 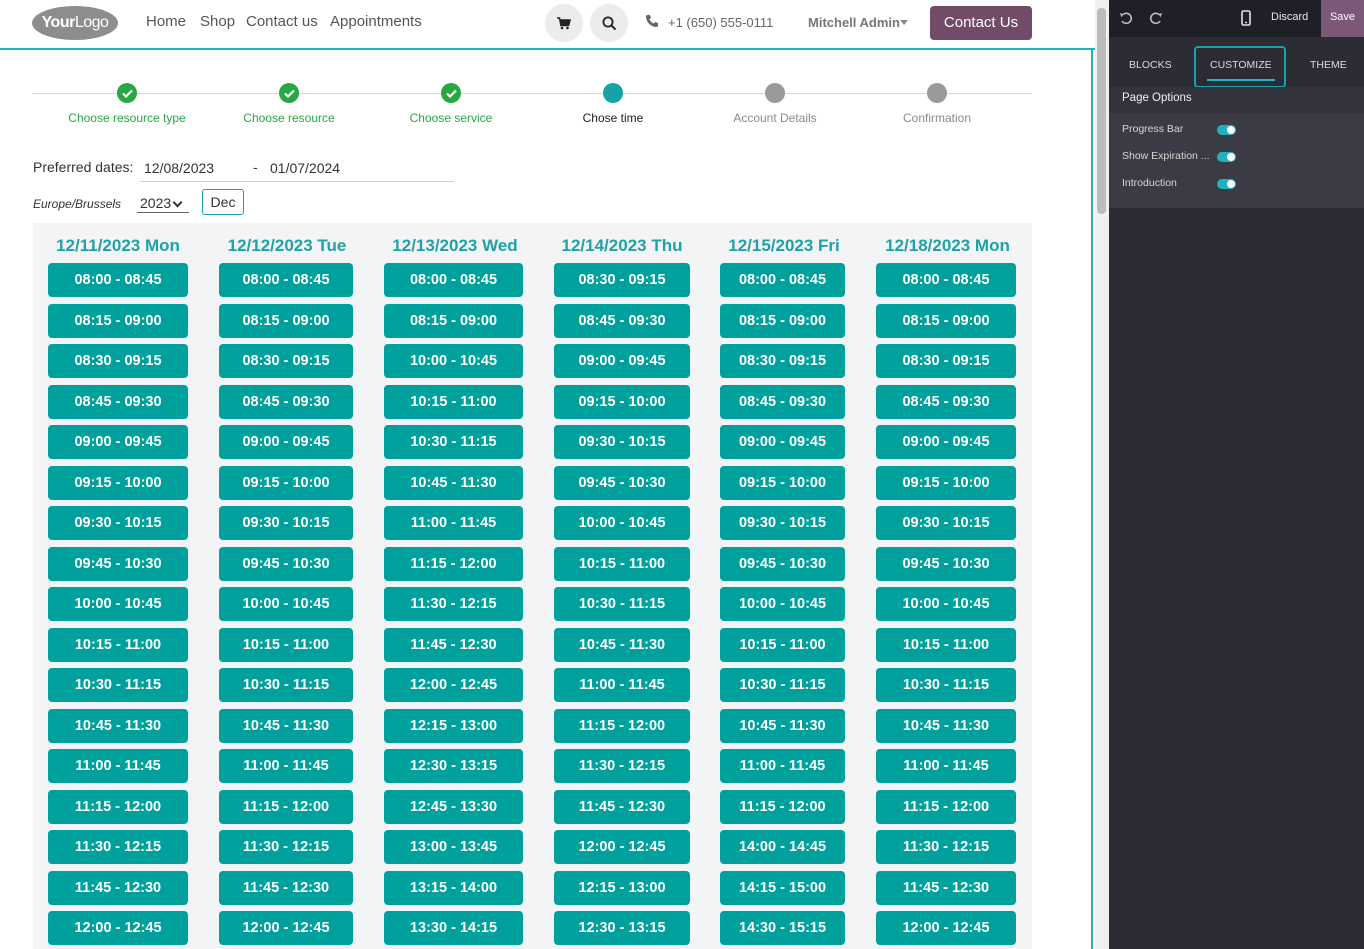 What do you see at coordinates (1328, 65) in the screenshot?
I see `tab-theme: THEME` at bounding box center [1328, 65].